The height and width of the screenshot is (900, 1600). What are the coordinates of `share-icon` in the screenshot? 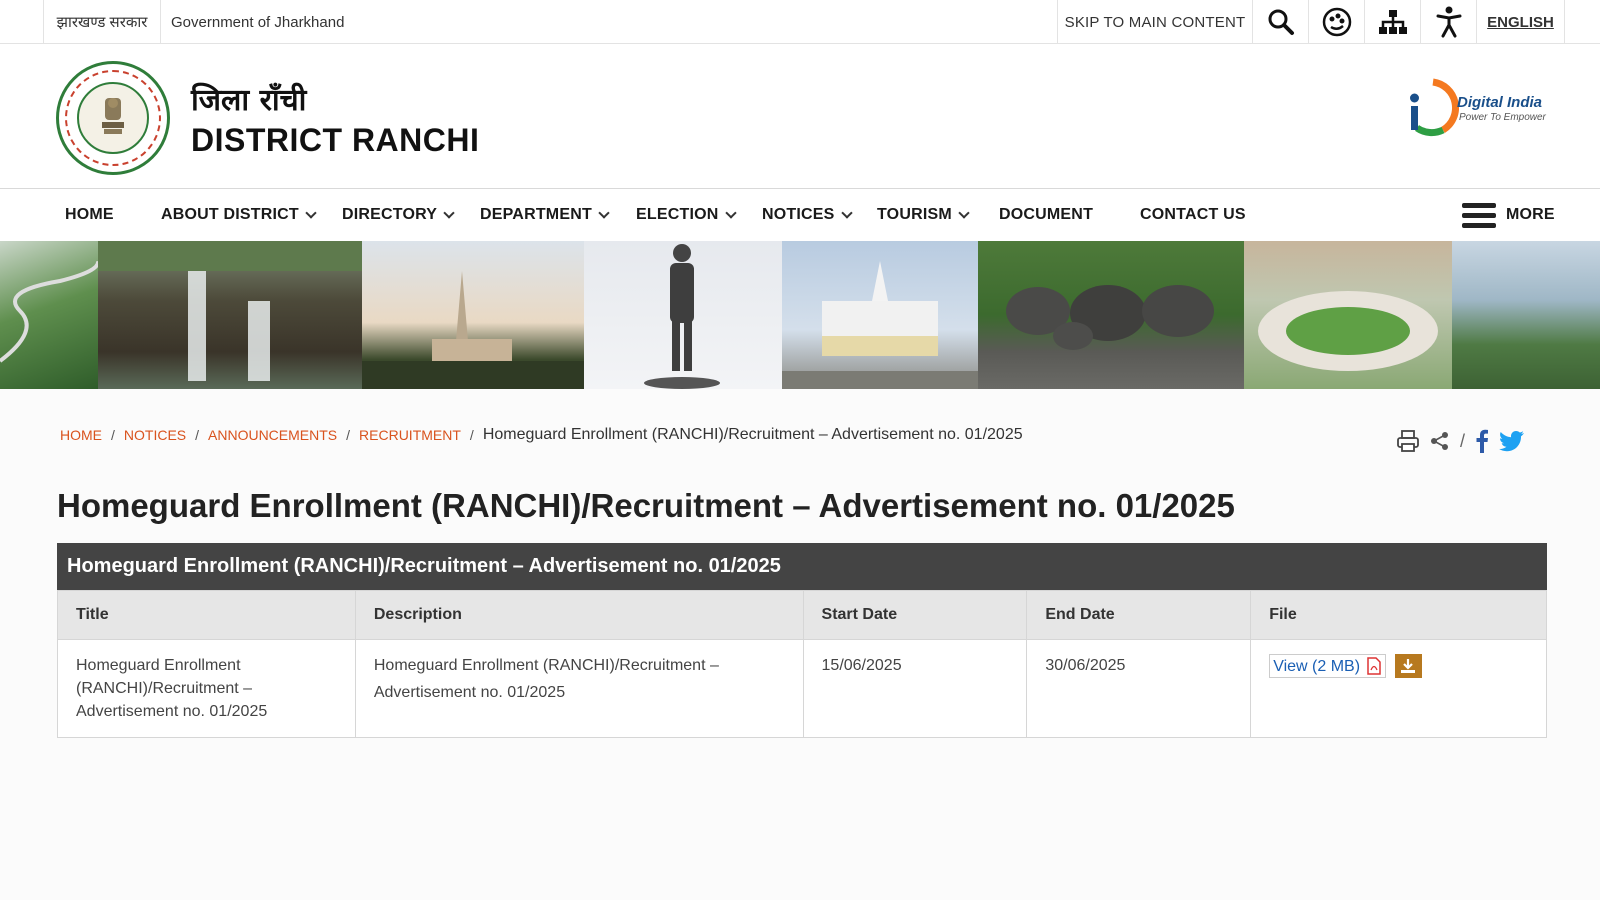 It's located at (1440, 441).